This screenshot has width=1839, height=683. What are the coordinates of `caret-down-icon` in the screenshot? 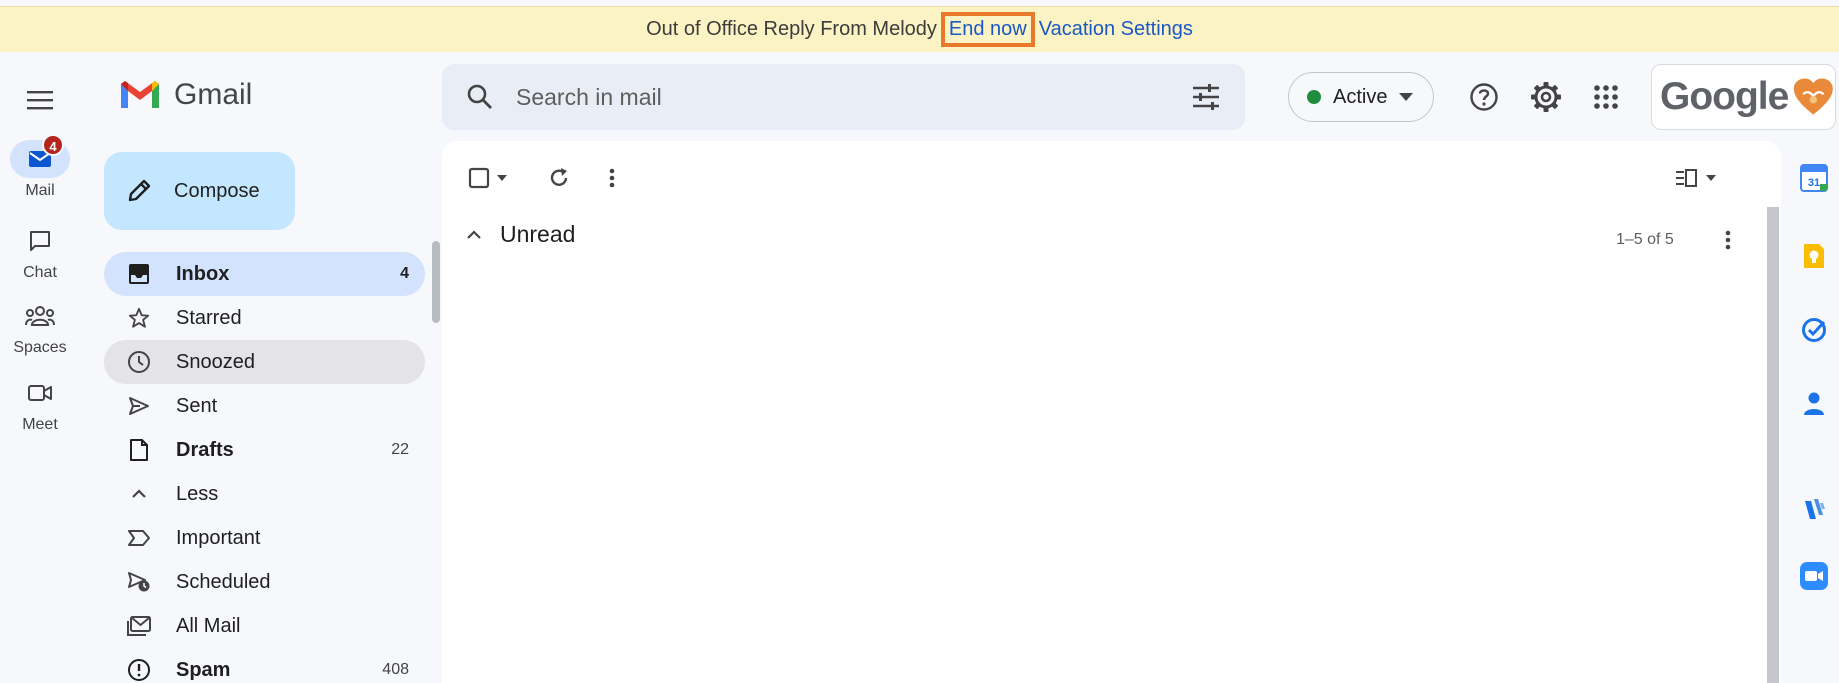 It's located at (1406, 97).